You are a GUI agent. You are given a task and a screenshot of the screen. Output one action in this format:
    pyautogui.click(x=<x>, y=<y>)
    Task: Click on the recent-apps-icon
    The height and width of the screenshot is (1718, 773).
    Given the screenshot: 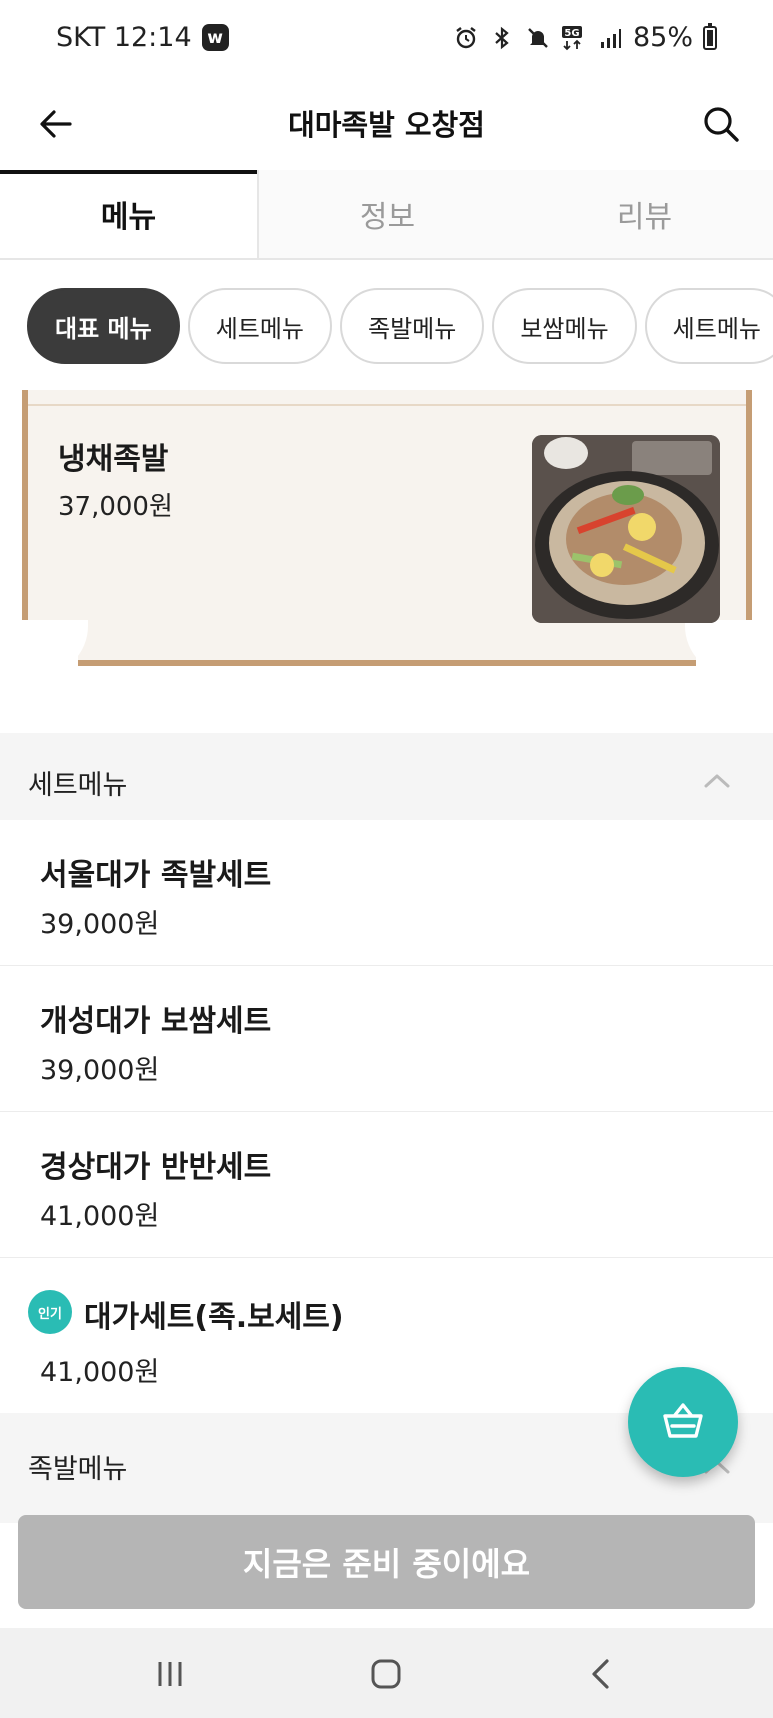 What is the action you would take?
    pyautogui.click(x=170, y=1674)
    